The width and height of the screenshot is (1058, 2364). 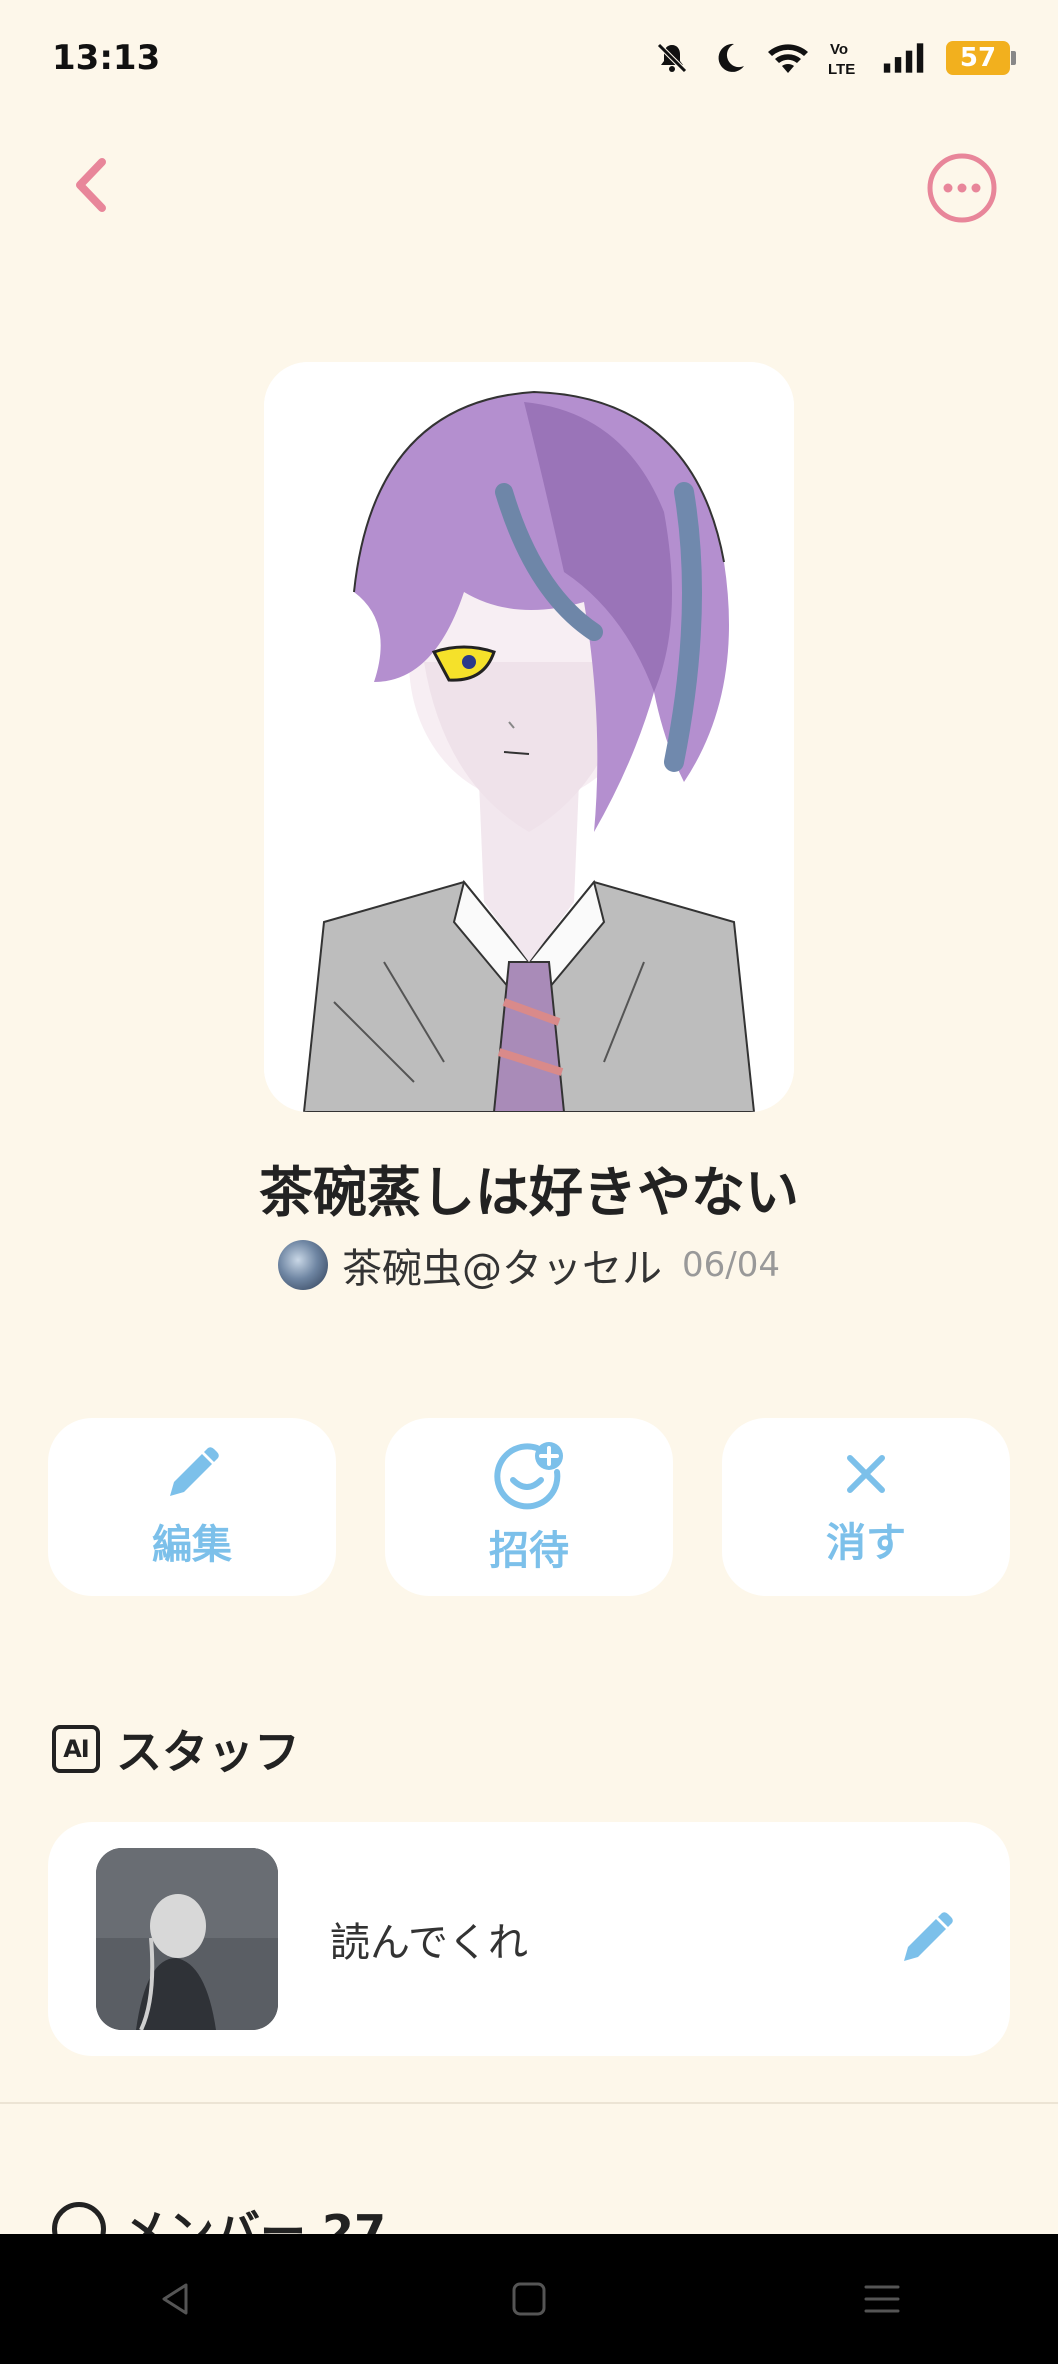 I want to click on triangle-back-icon, so click(x=175, y=2299).